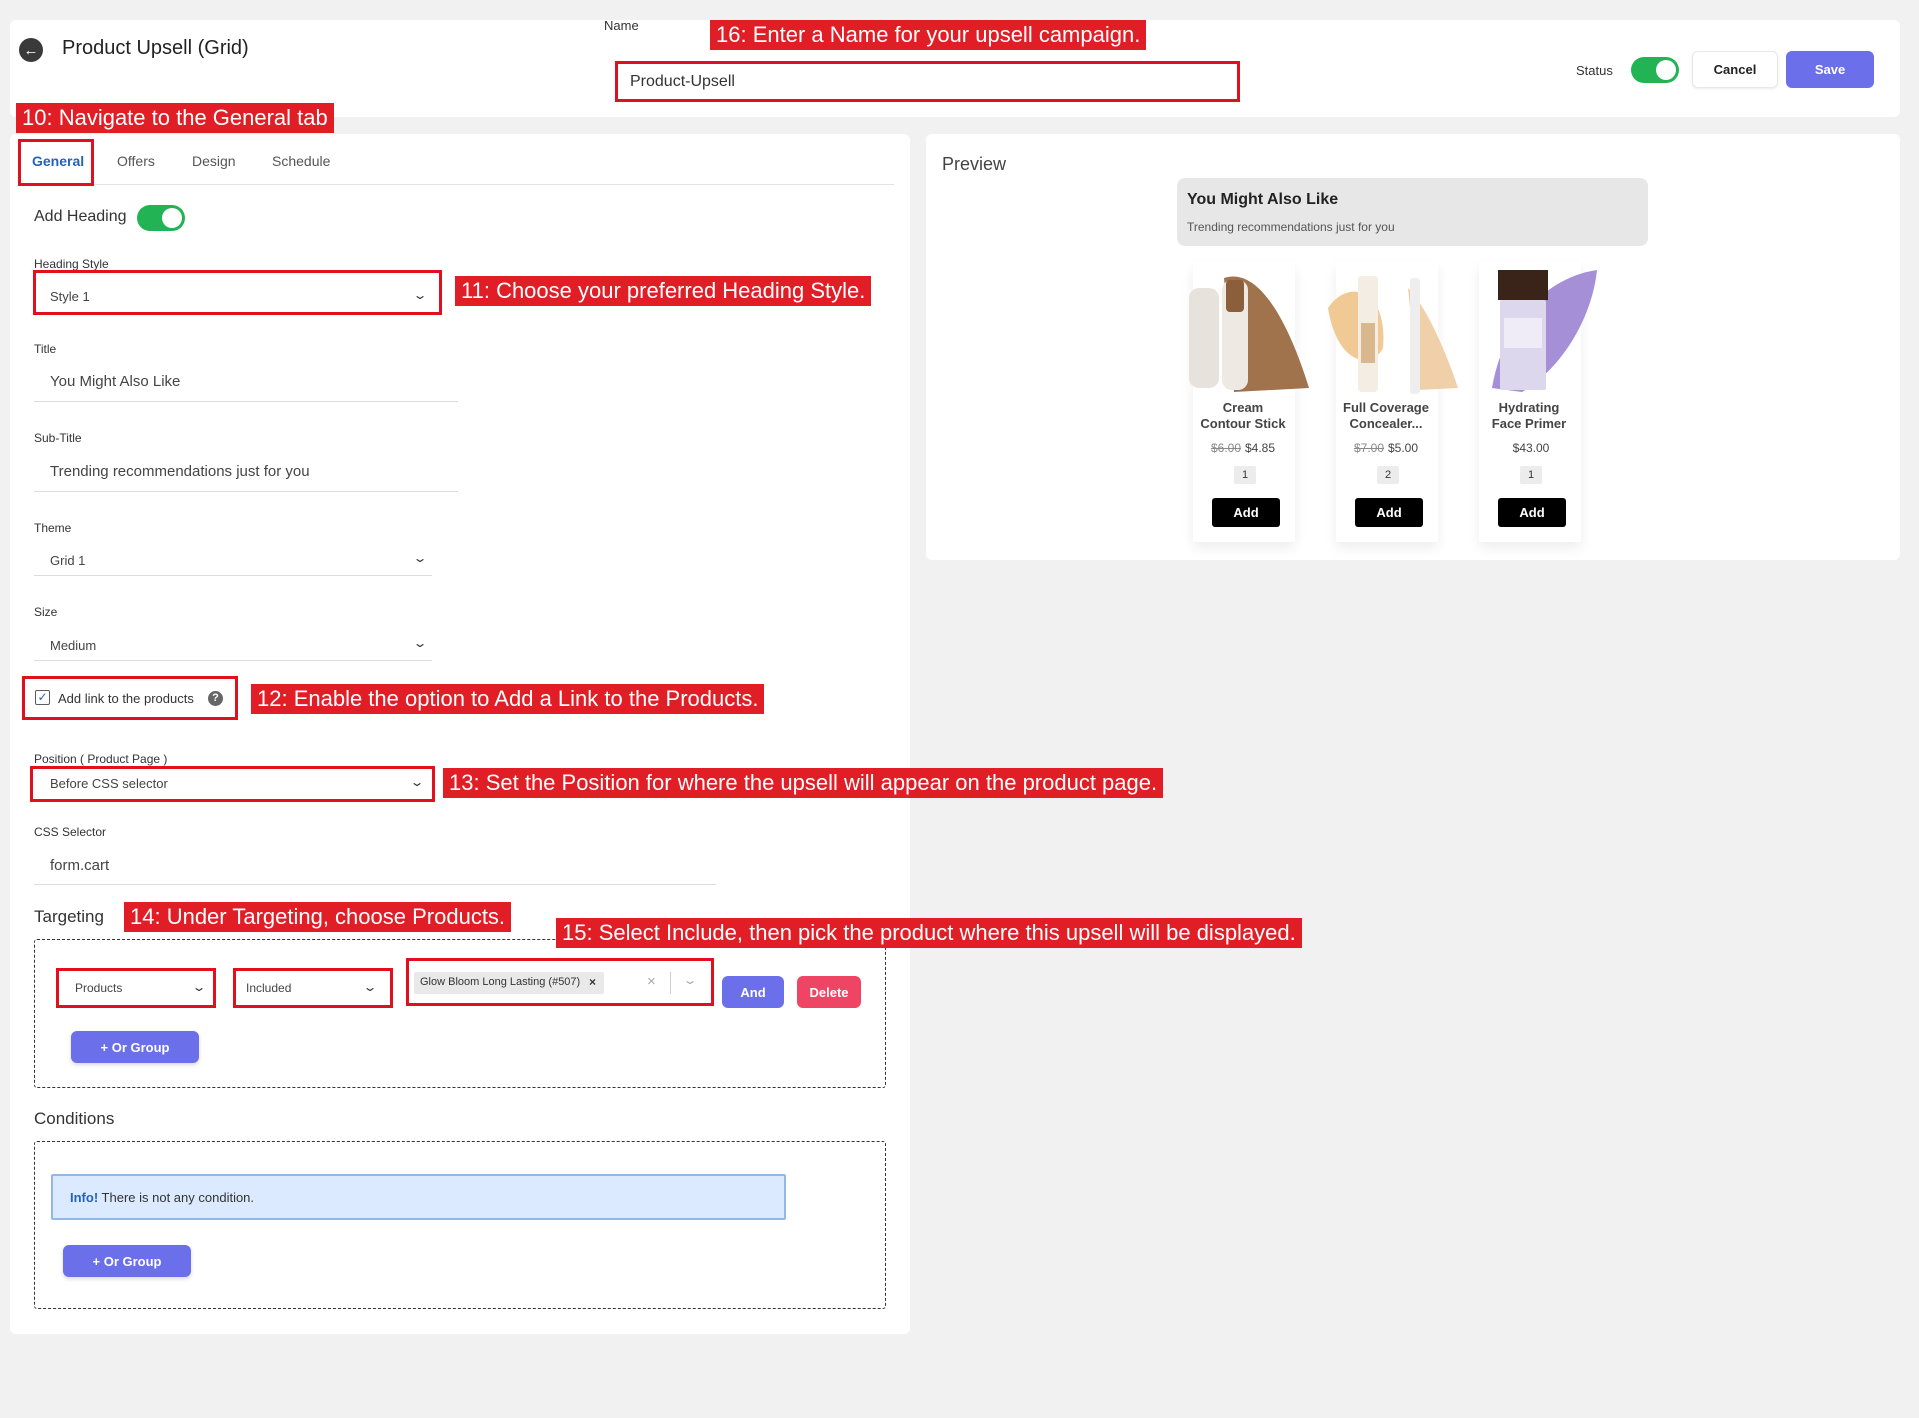 This screenshot has width=1919, height=1418. I want to click on conditions-title: Conditions, so click(74, 1118).